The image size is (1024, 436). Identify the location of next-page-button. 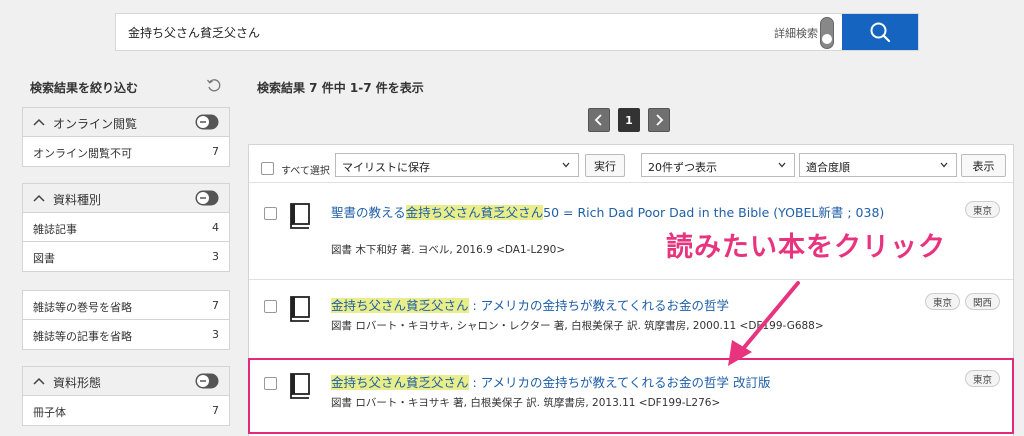
(659, 120).